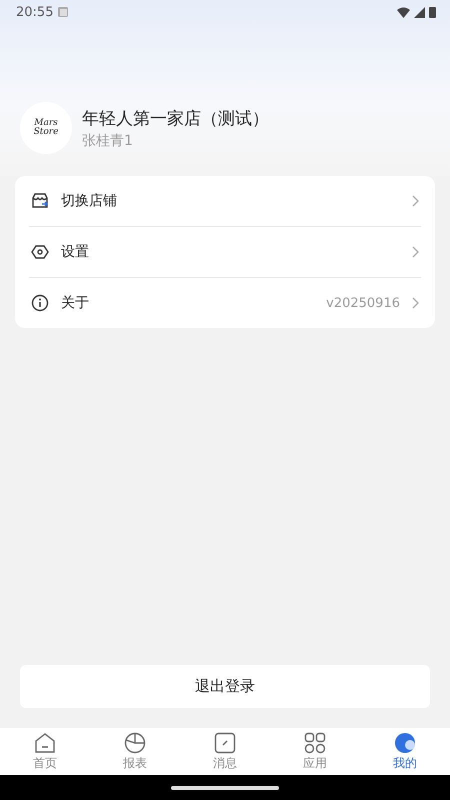 This screenshot has height=800, width=450. What do you see at coordinates (403, 12) in the screenshot?
I see `wifi-icon` at bounding box center [403, 12].